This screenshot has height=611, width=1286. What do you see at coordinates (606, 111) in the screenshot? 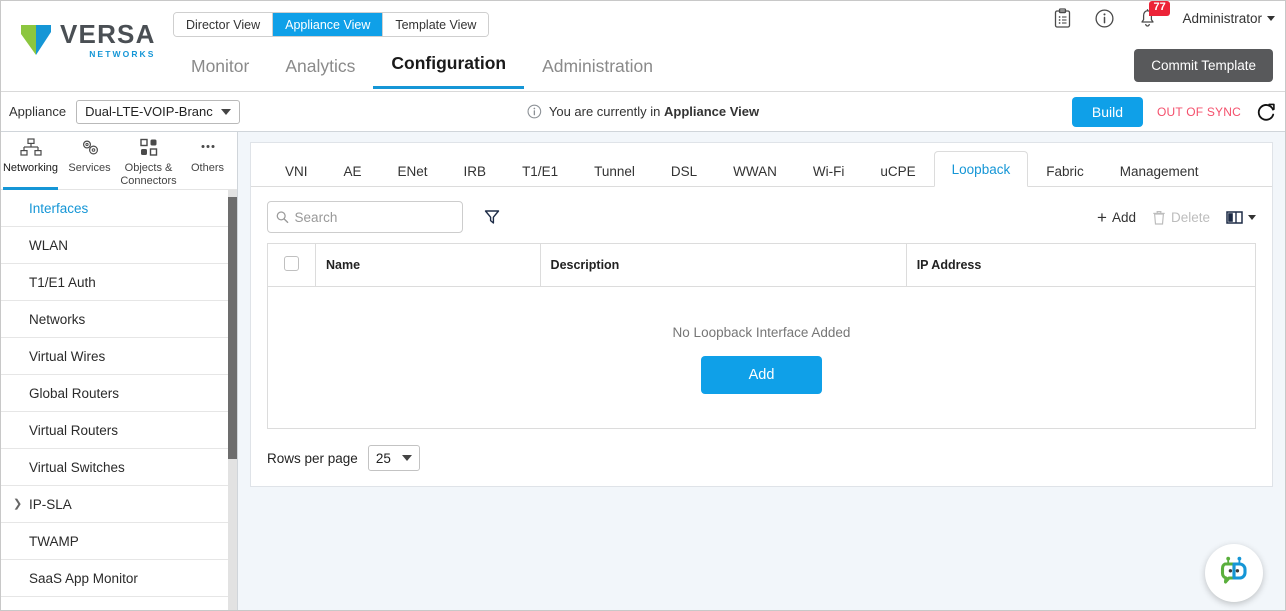
I see `view-notice-prefix: You are currently in` at bounding box center [606, 111].